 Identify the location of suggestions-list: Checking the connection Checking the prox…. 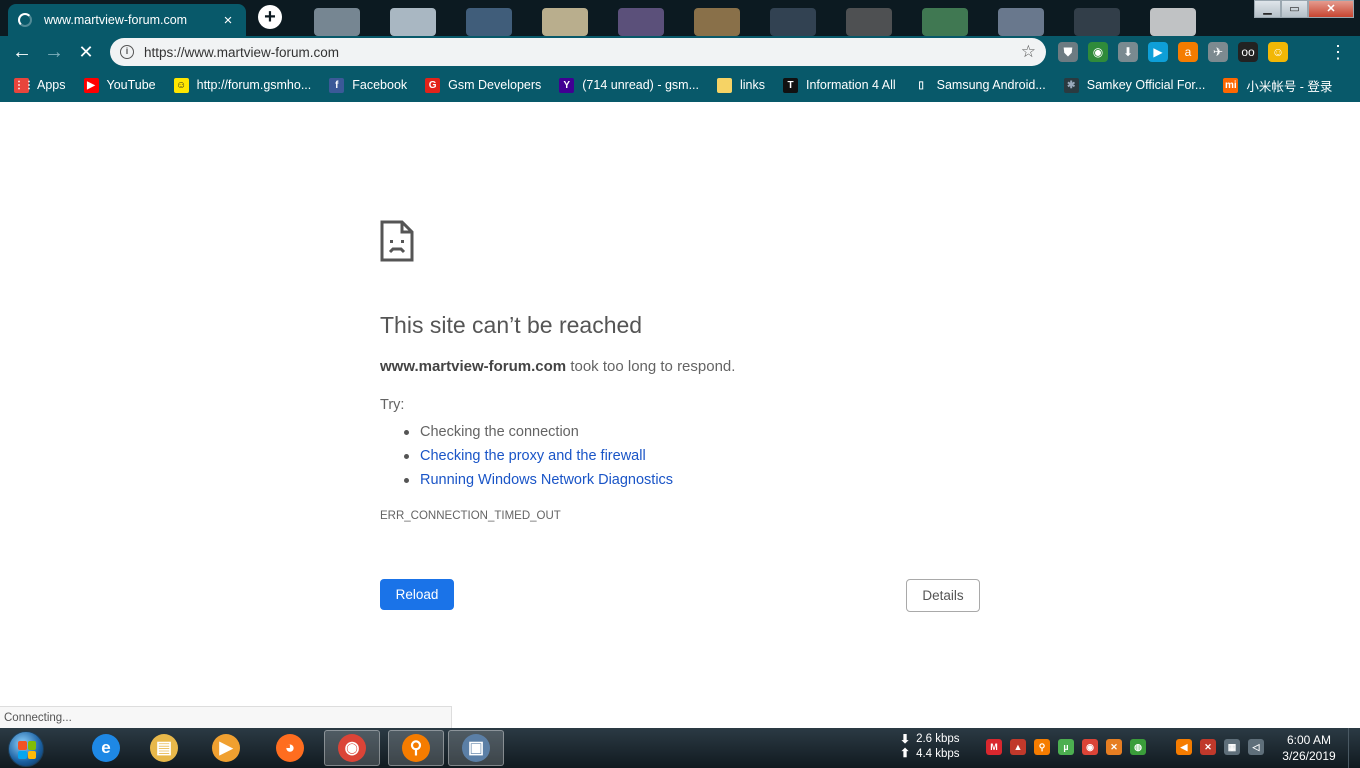
(538, 456).